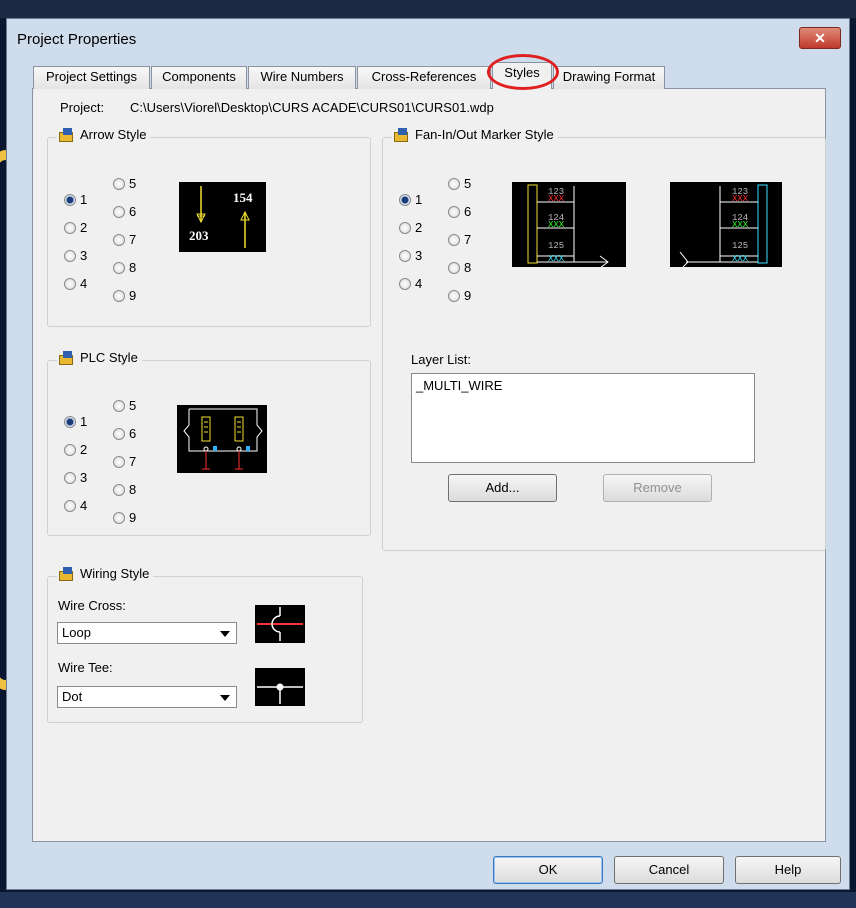 The image size is (856, 908). I want to click on plc-radio-4: 4, so click(75, 505).